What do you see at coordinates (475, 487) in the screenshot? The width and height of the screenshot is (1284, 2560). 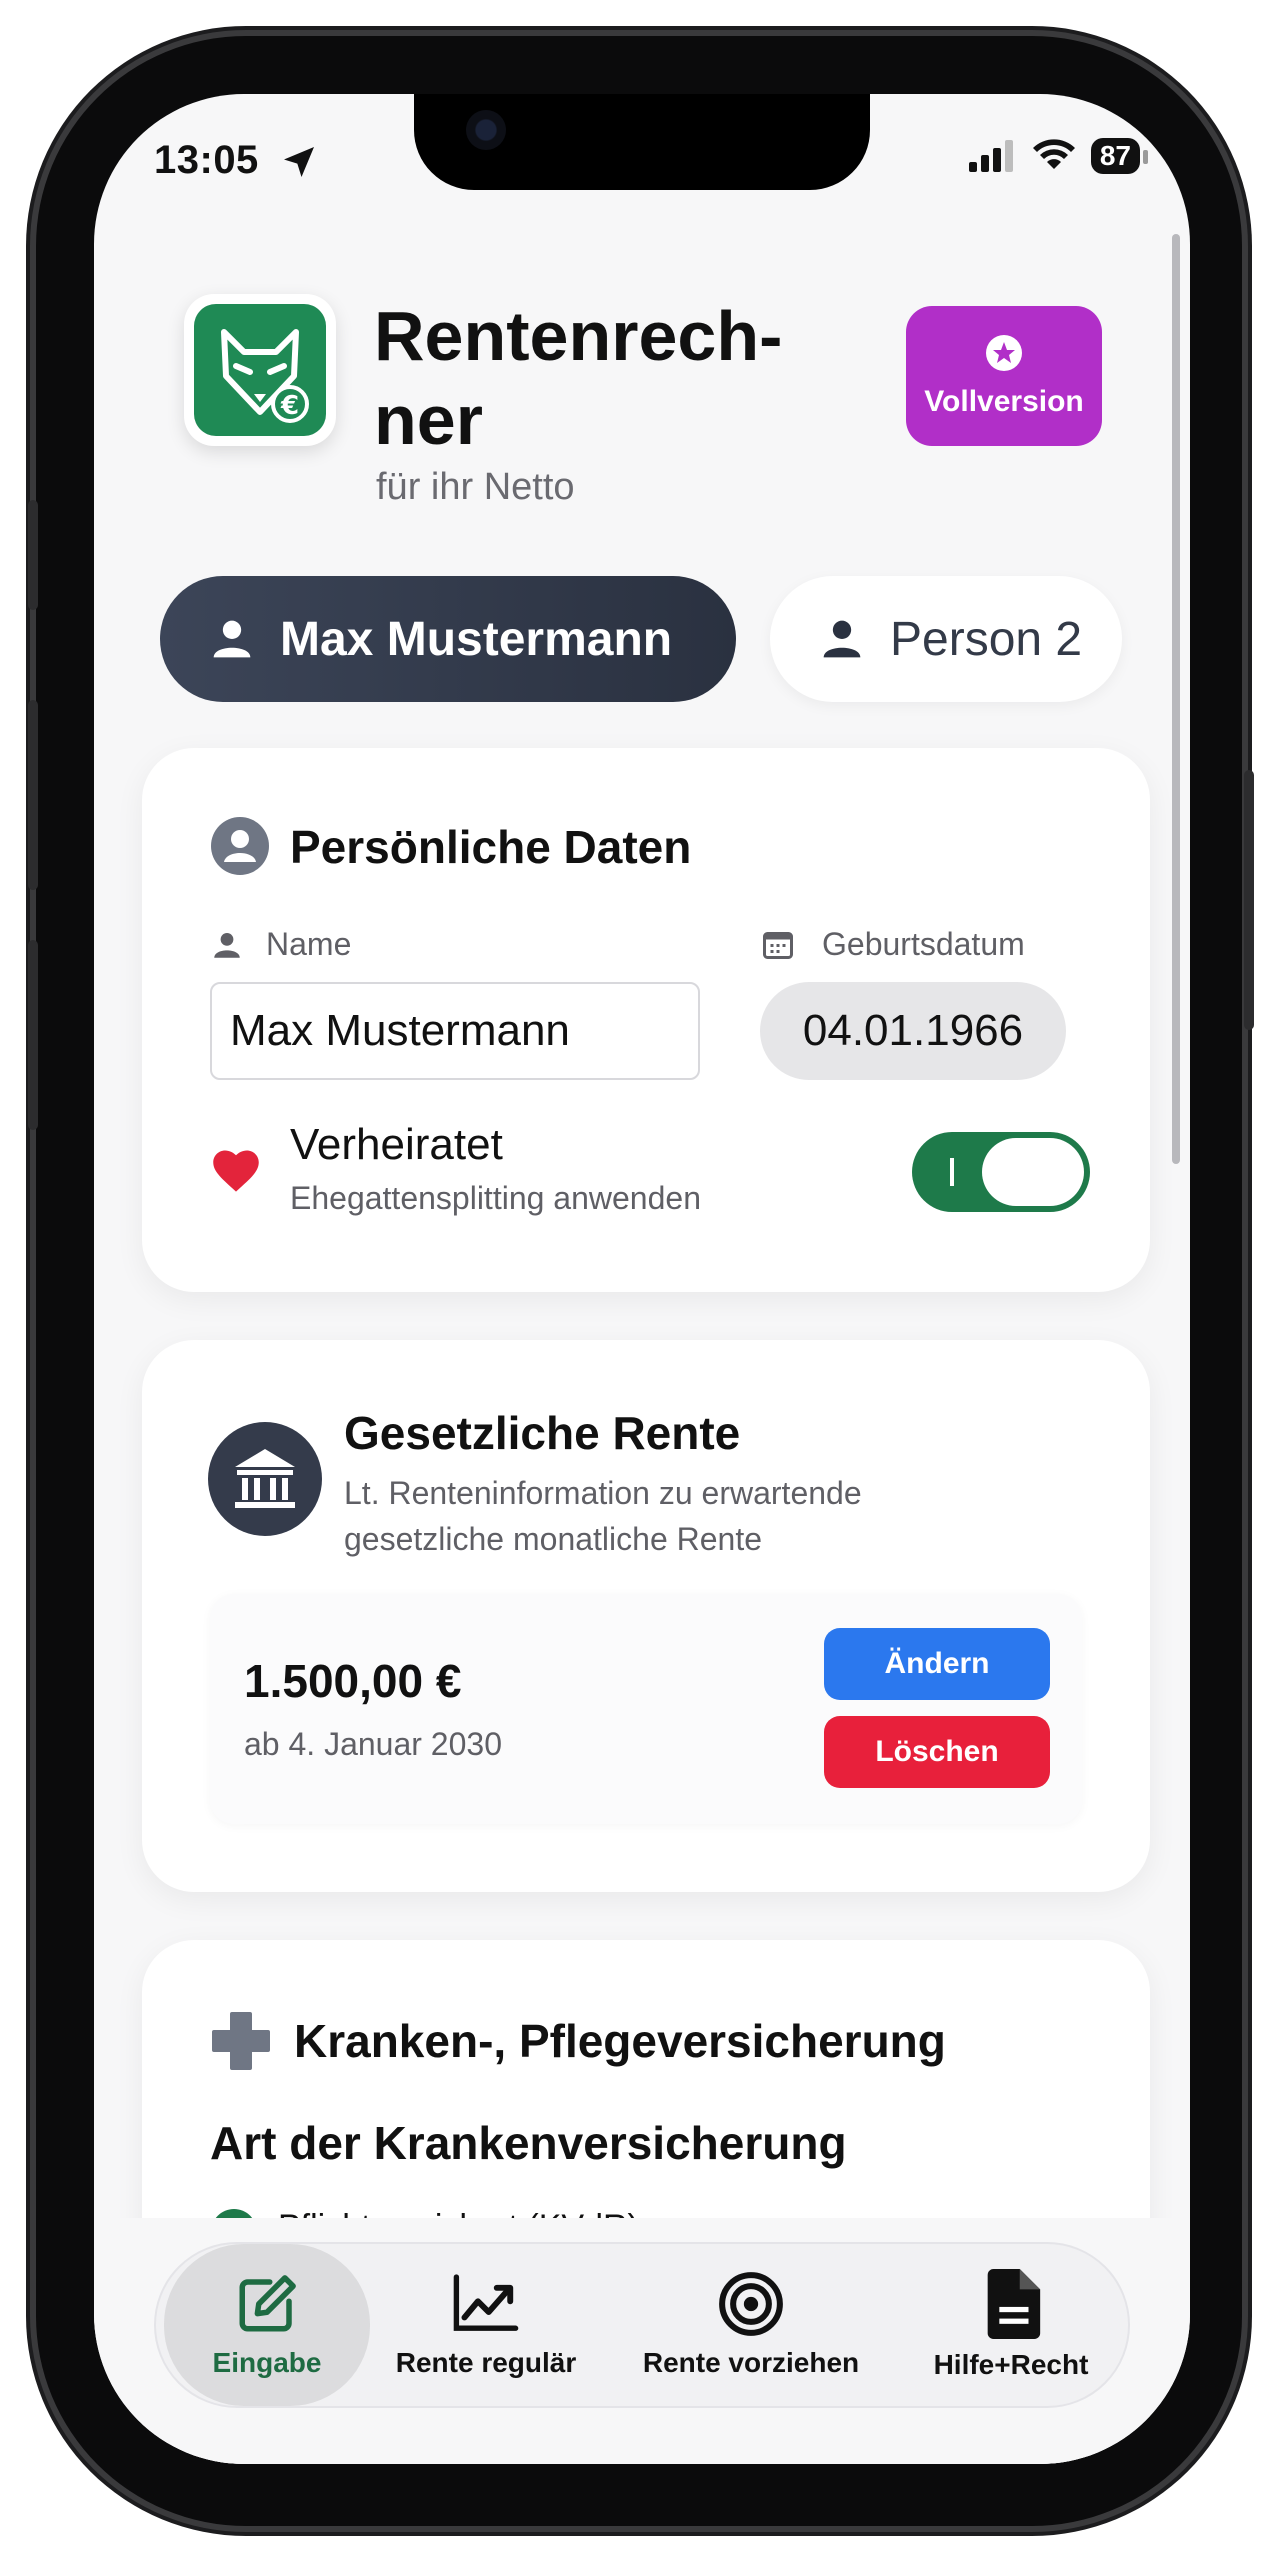 I see `app-subtitle: für ihr Netto` at bounding box center [475, 487].